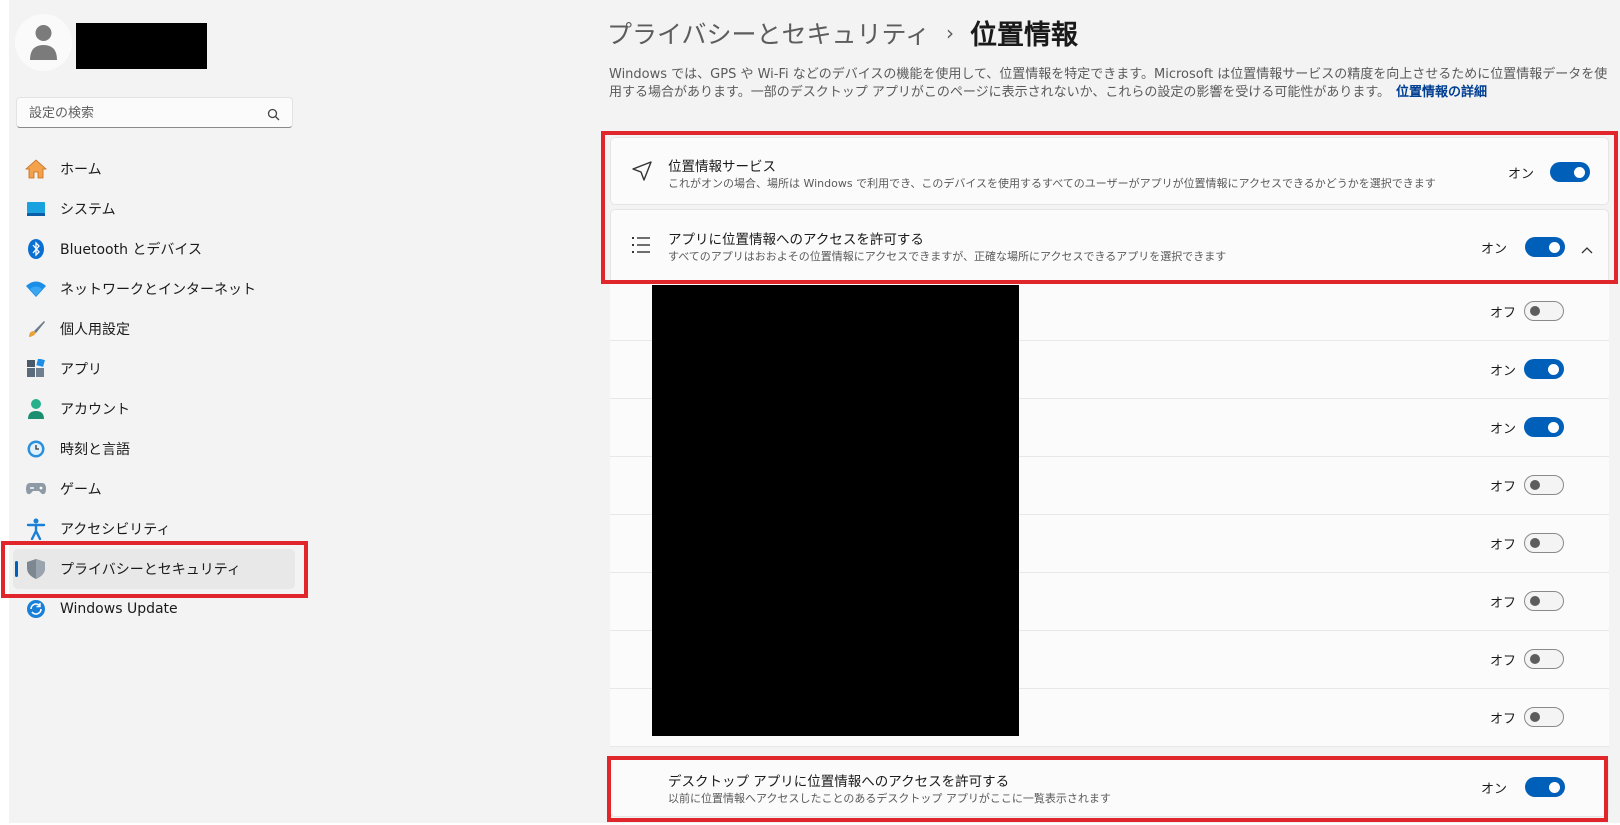  Describe the element at coordinates (36, 289) in the screenshot. I see `wifi-icon` at that location.